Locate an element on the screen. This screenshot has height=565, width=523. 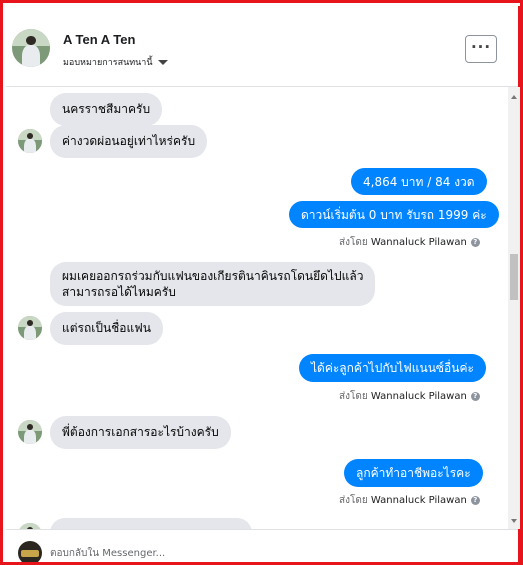
scrollbar-thumb is located at coordinates (514, 277).